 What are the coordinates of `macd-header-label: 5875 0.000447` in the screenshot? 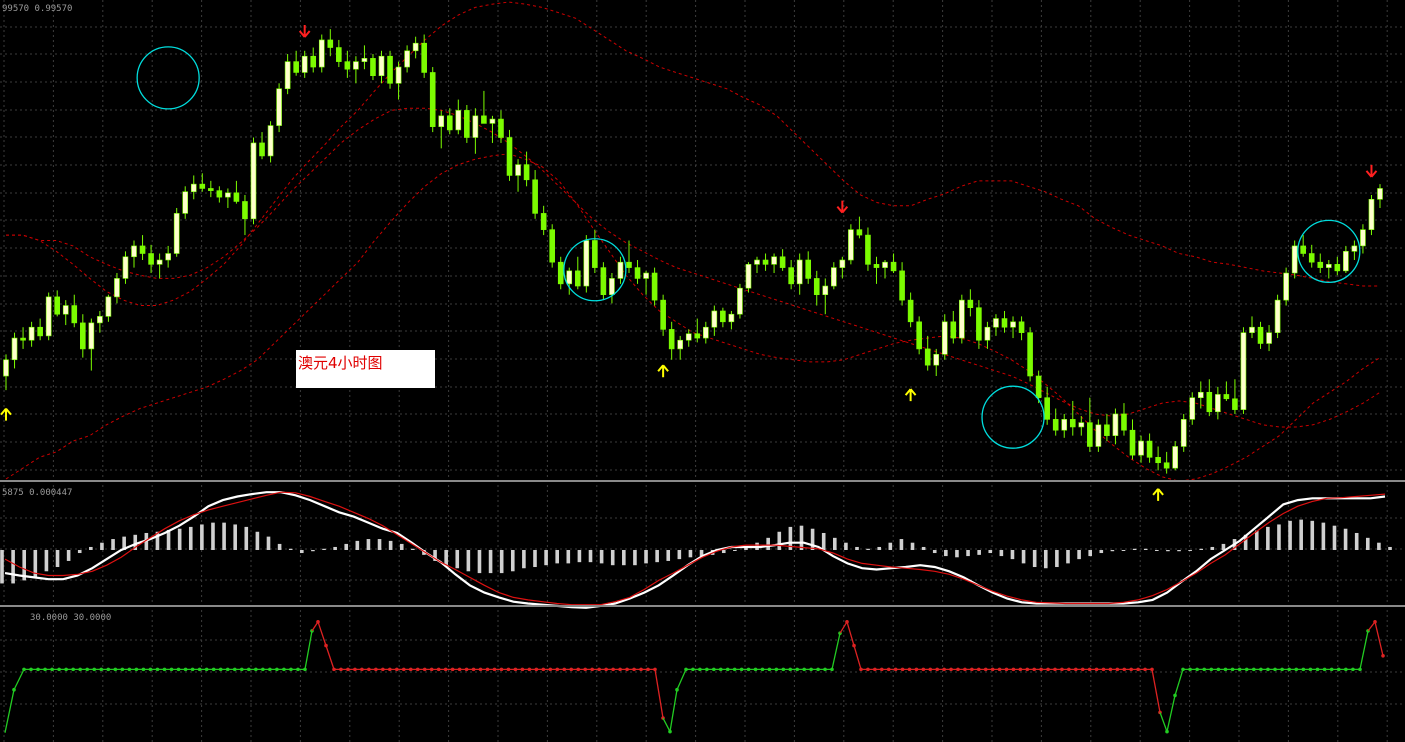 It's located at (37, 493).